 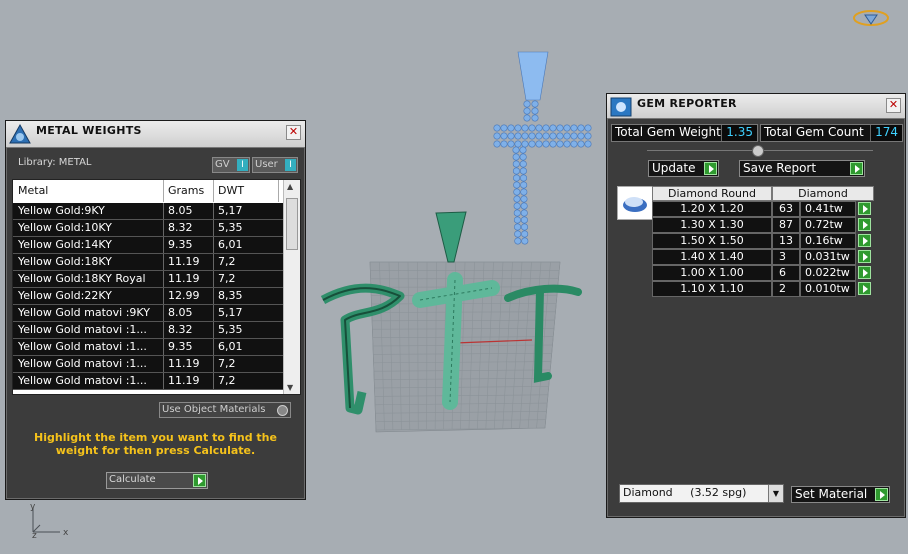 I want to click on metal-close-button: ✕, so click(x=293, y=132).